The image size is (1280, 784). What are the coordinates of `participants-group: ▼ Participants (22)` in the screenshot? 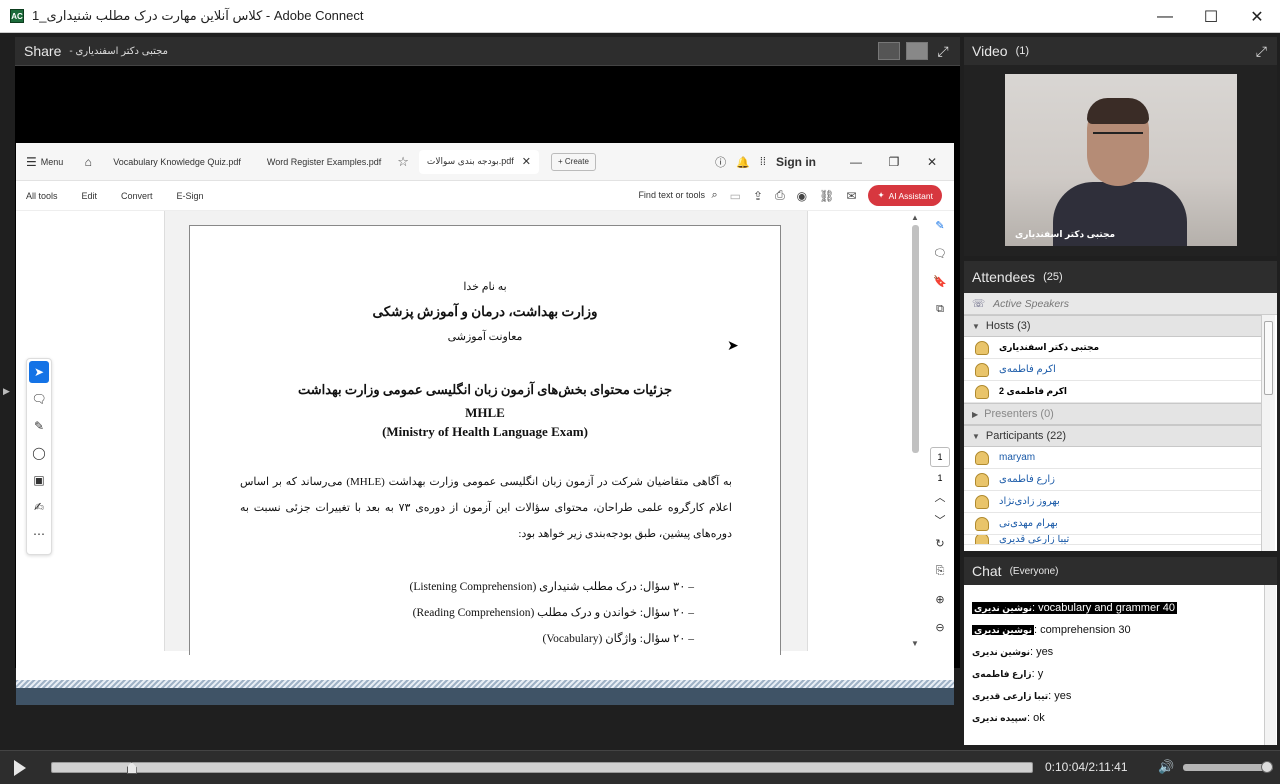 It's located at (1112, 436).